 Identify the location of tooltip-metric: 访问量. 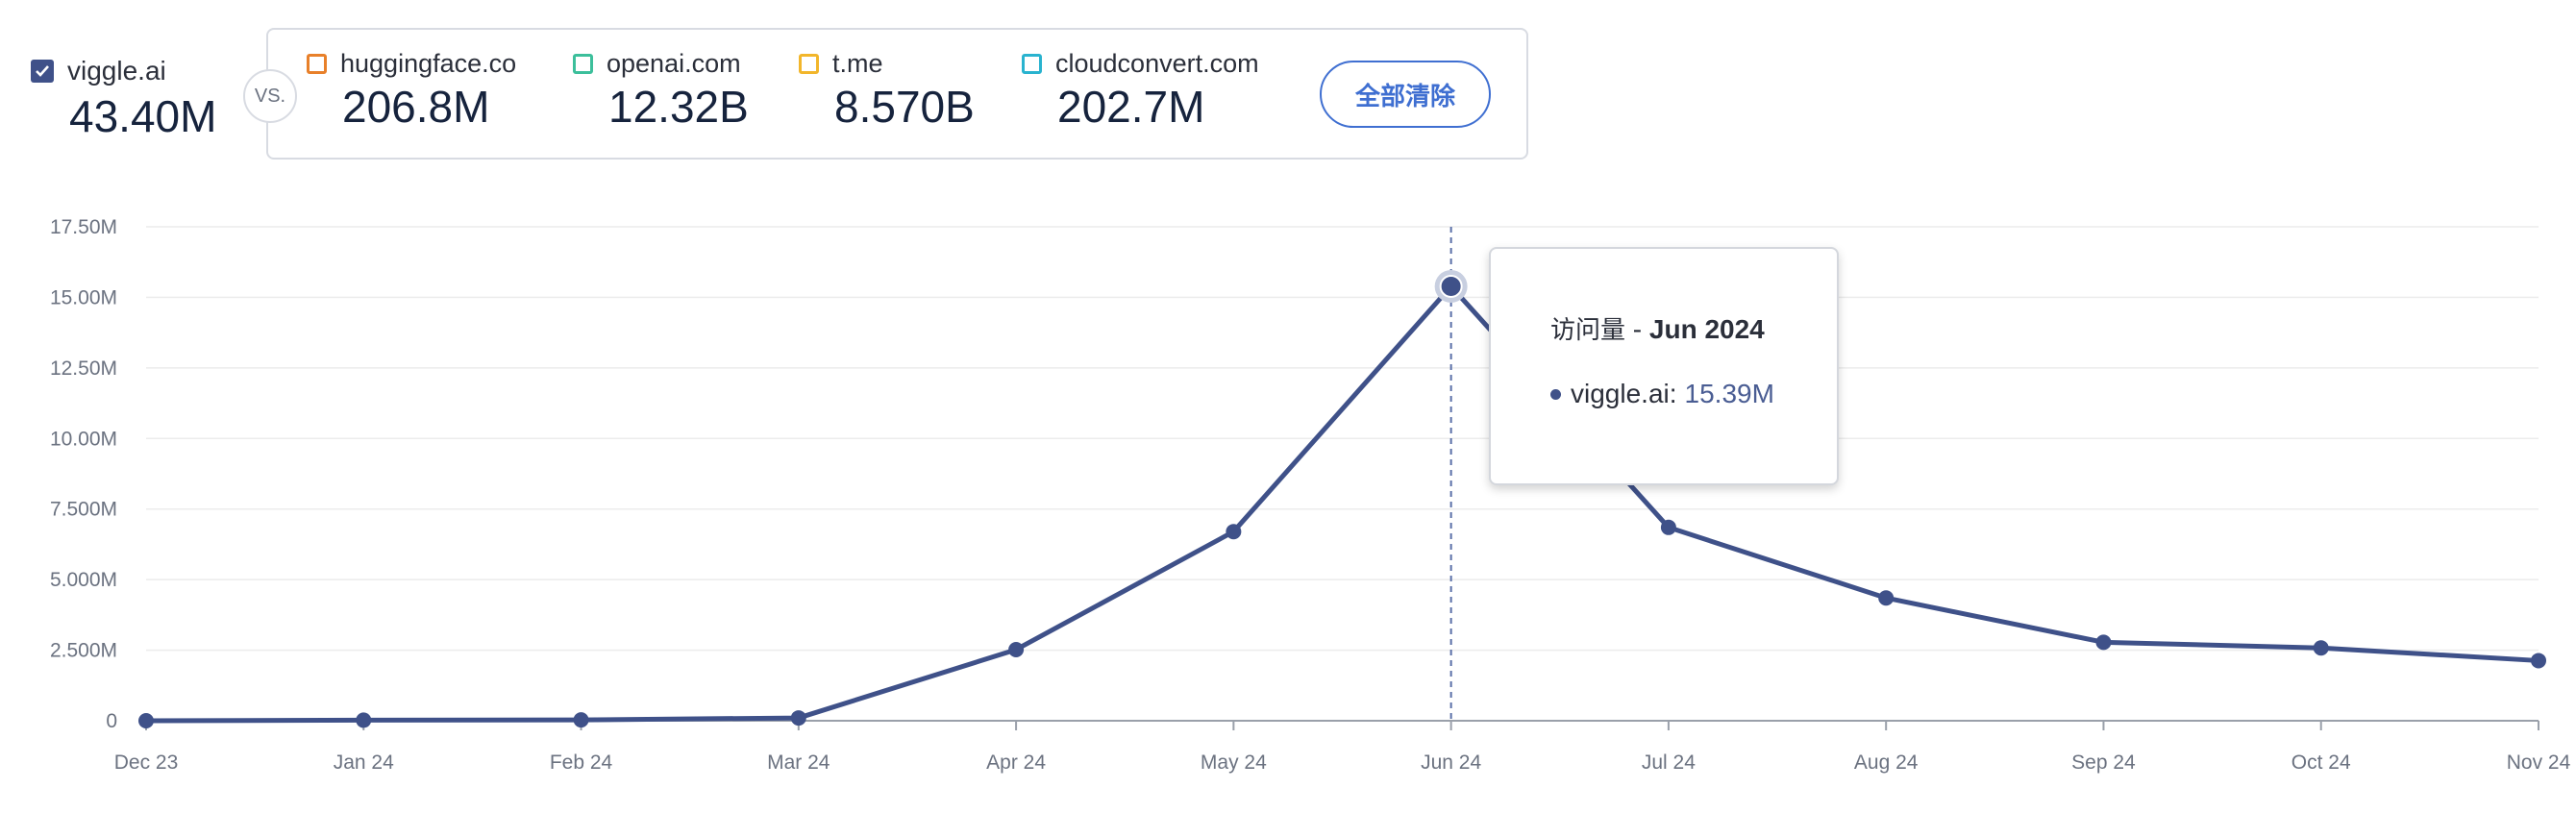
(1588, 330).